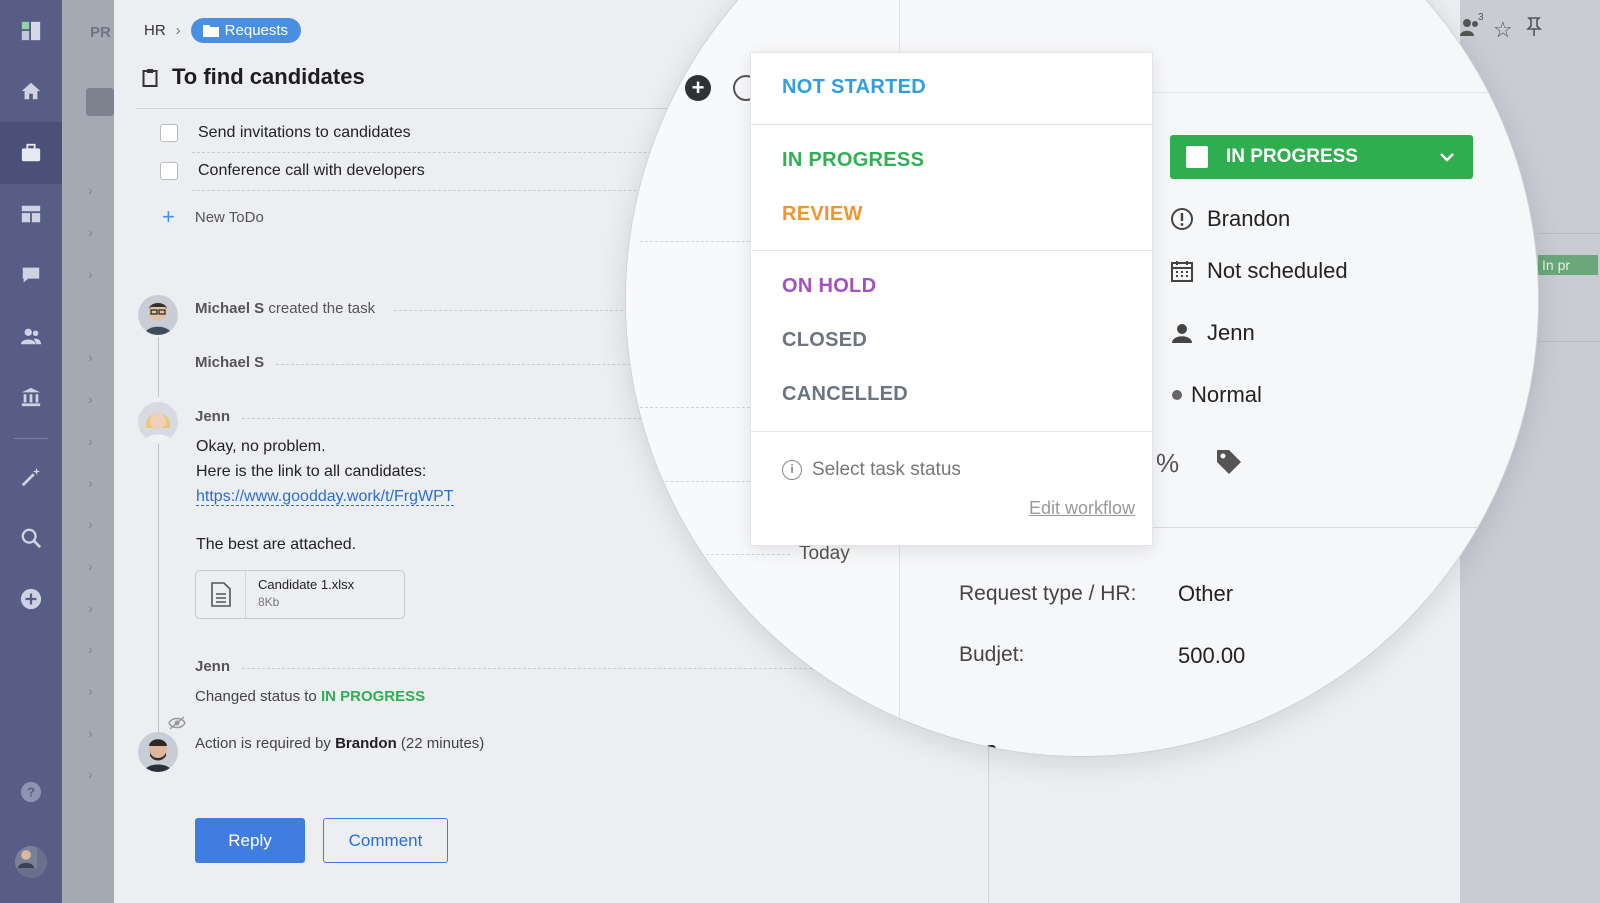 Image resolution: width=1600 pixels, height=903 pixels. Describe the element at coordinates (261, 446) in the screenshot. I see `message-line: Okay, no problem.` at that location.